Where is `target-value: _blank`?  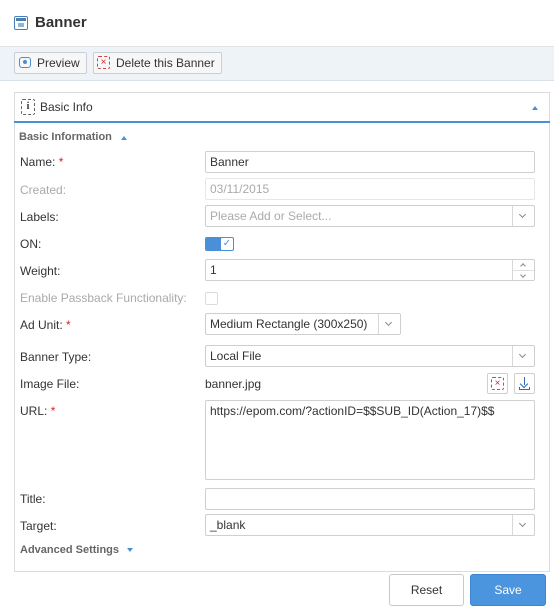
target-value: _blank is located at coordinates (228, 525).